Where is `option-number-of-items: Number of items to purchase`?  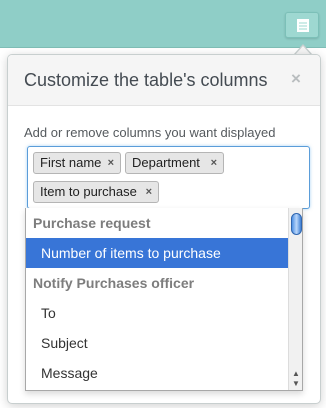
option-number-of-items: Number of items to purchase is located at coordinates (157, 253).